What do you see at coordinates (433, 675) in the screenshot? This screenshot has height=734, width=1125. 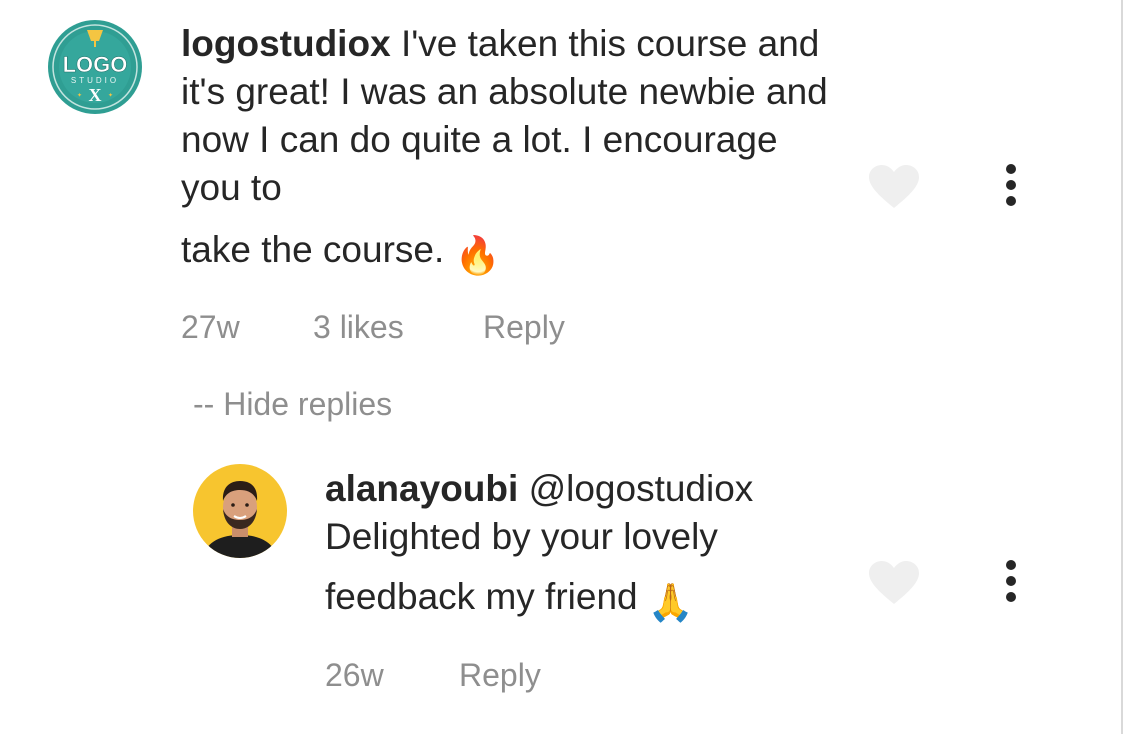 I see `reply-meta: 26w Reply` at bounding box center [433, 675].